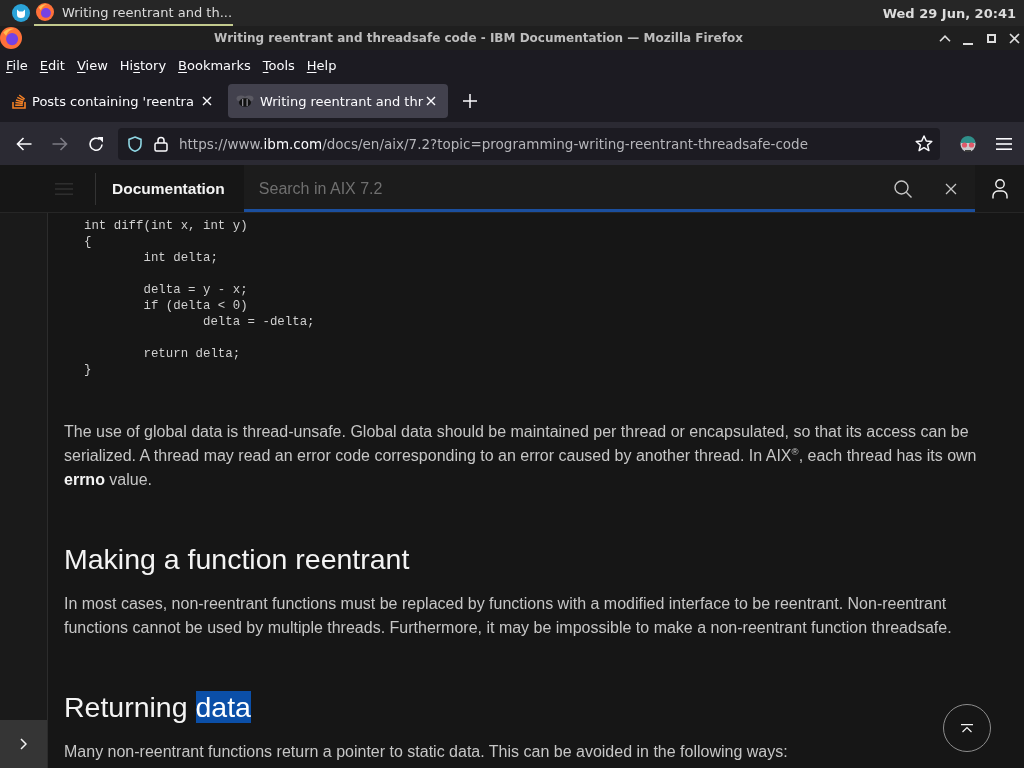 Image resolution: width=1024 pixels, height=768 pixels. I want to click on menu-item: Edit, so click(52, 65).